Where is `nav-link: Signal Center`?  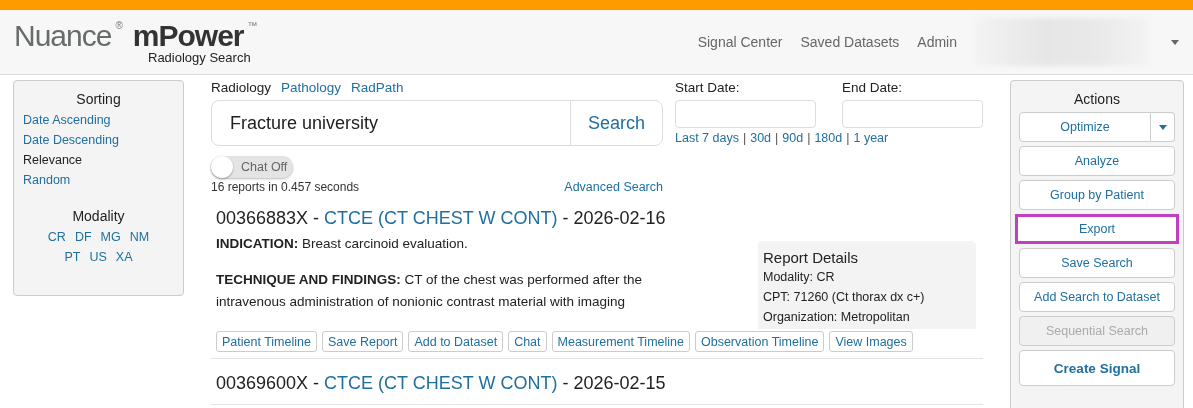
nav-link: Signal Center is located at coordinates (740, 42).